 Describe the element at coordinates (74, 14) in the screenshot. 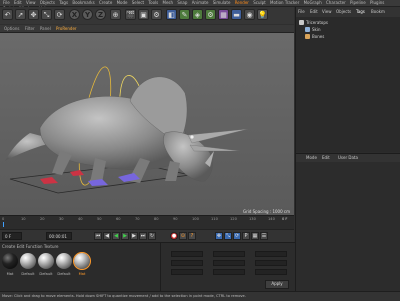

I see `x-axis-button: X` at that location.